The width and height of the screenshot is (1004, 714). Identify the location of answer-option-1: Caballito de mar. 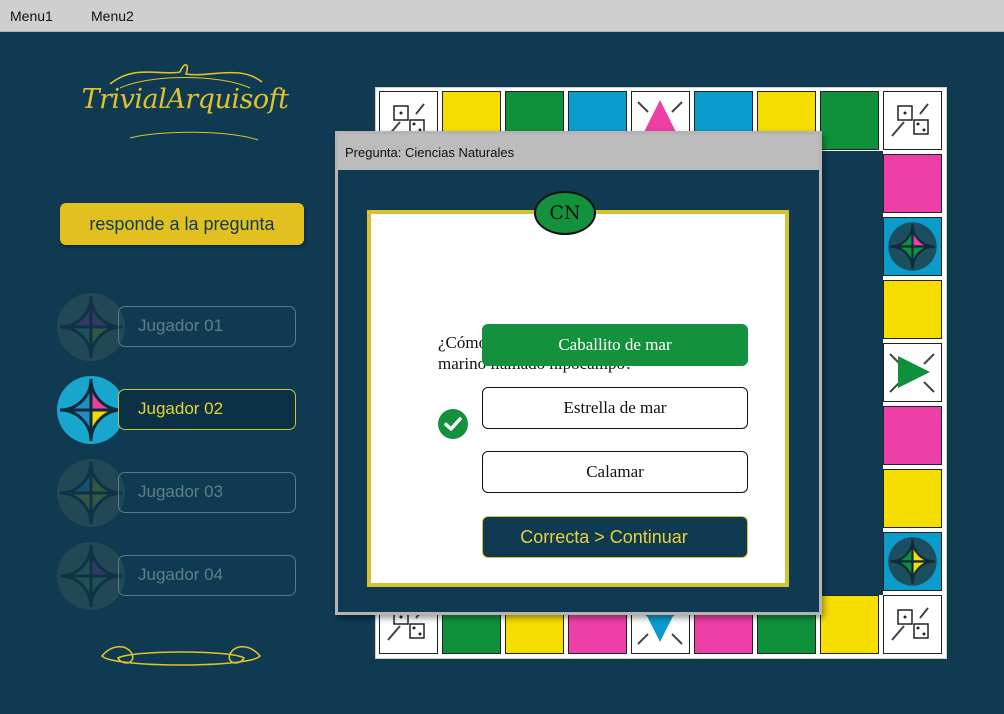
(615, 345).